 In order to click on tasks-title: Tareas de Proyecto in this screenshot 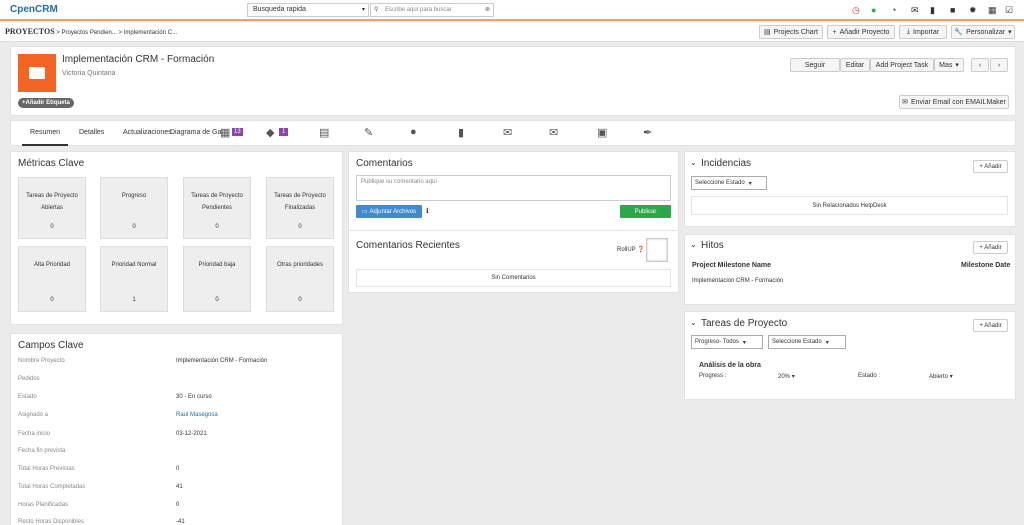, I will do `click(744, 323)`.